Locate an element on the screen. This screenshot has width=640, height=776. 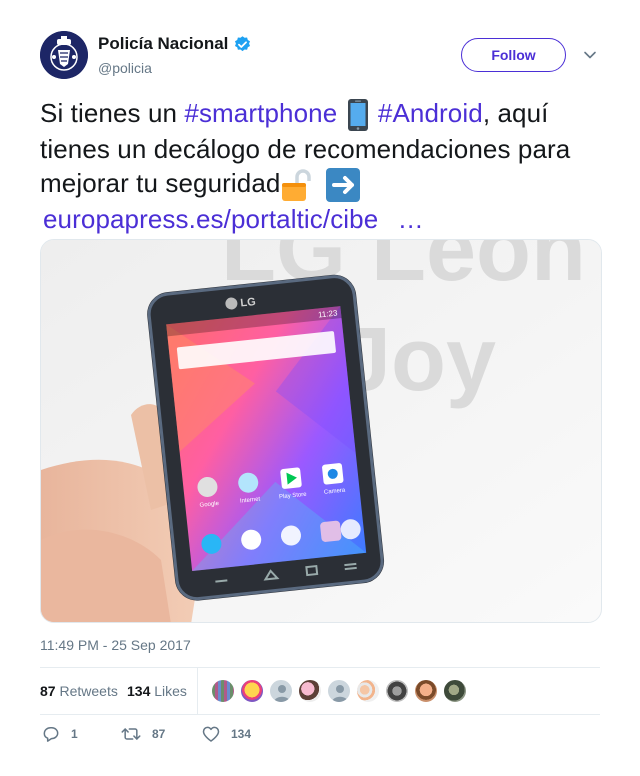
likes-count: 134 is located at coordinates (139, 691).